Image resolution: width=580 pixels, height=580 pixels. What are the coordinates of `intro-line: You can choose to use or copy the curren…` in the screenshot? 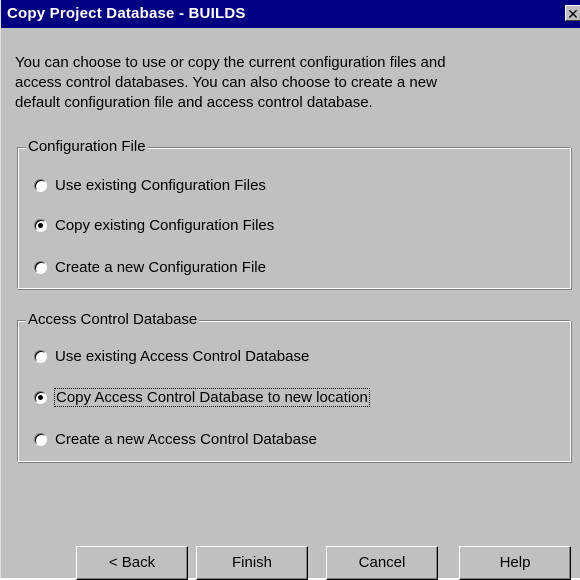 It's located at (230, 62).